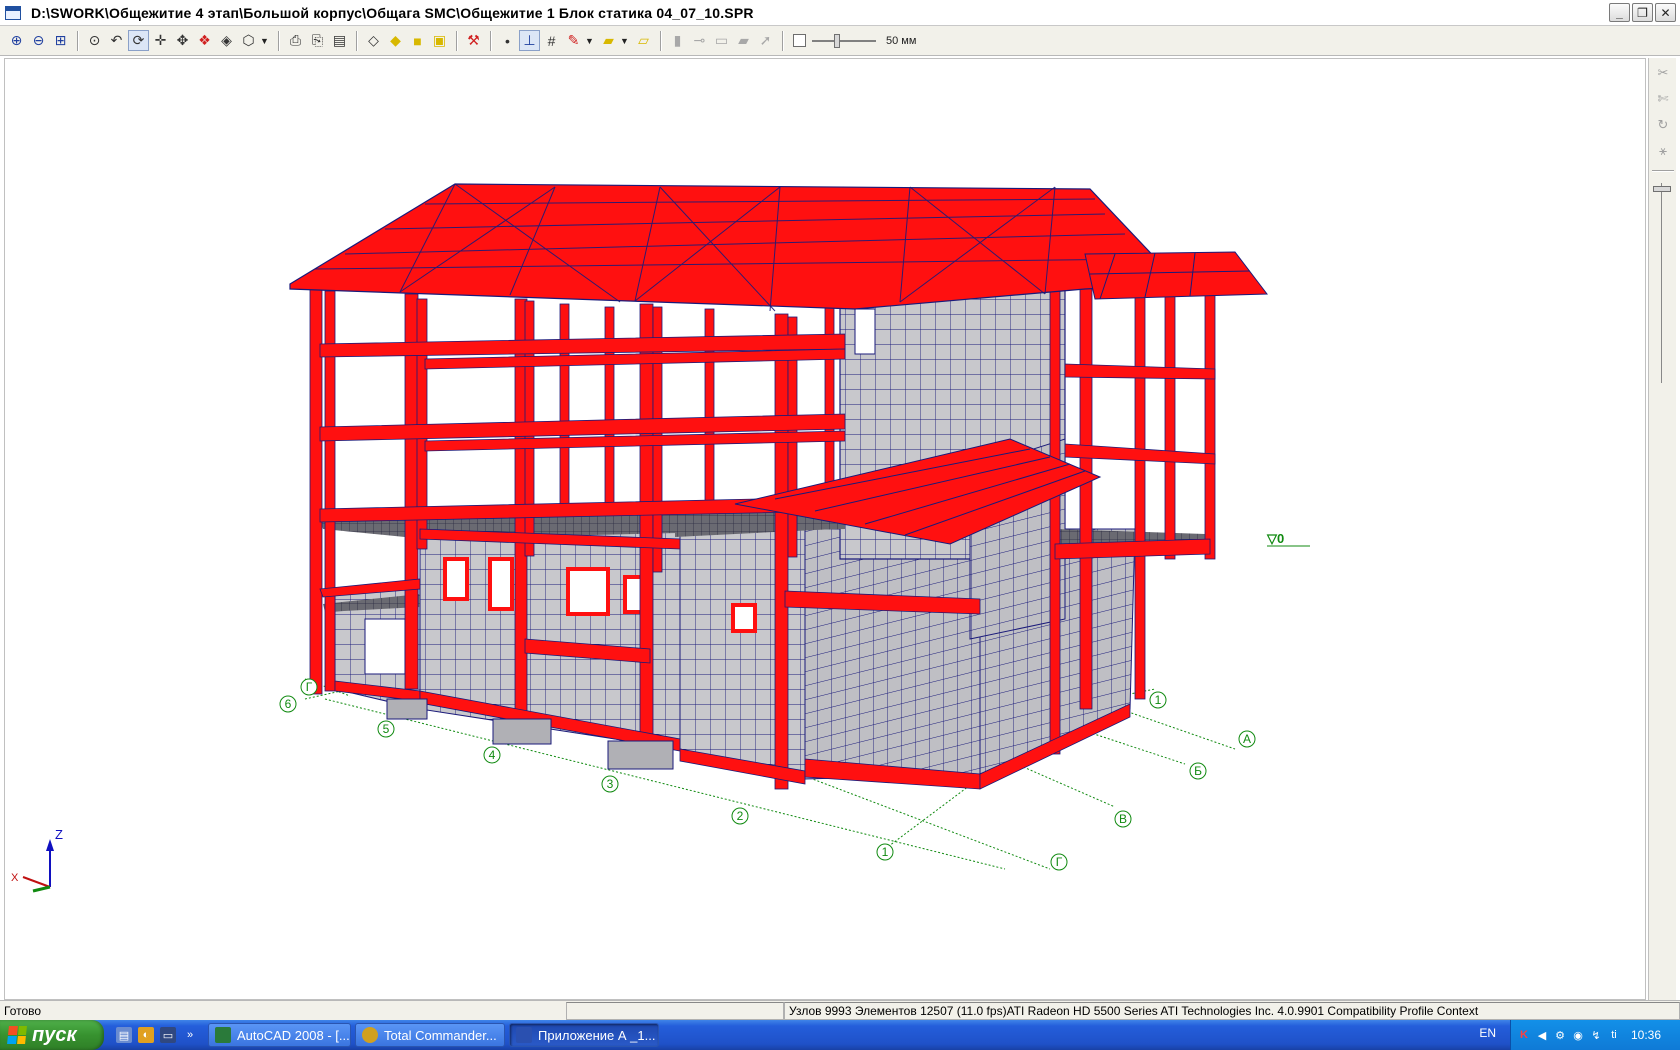 The width and height of the screenshot is (1680, 1050). Describe the element at coordinates (1560, 1035) in the screenshot. I see `network-icon: ⚙` at that location.